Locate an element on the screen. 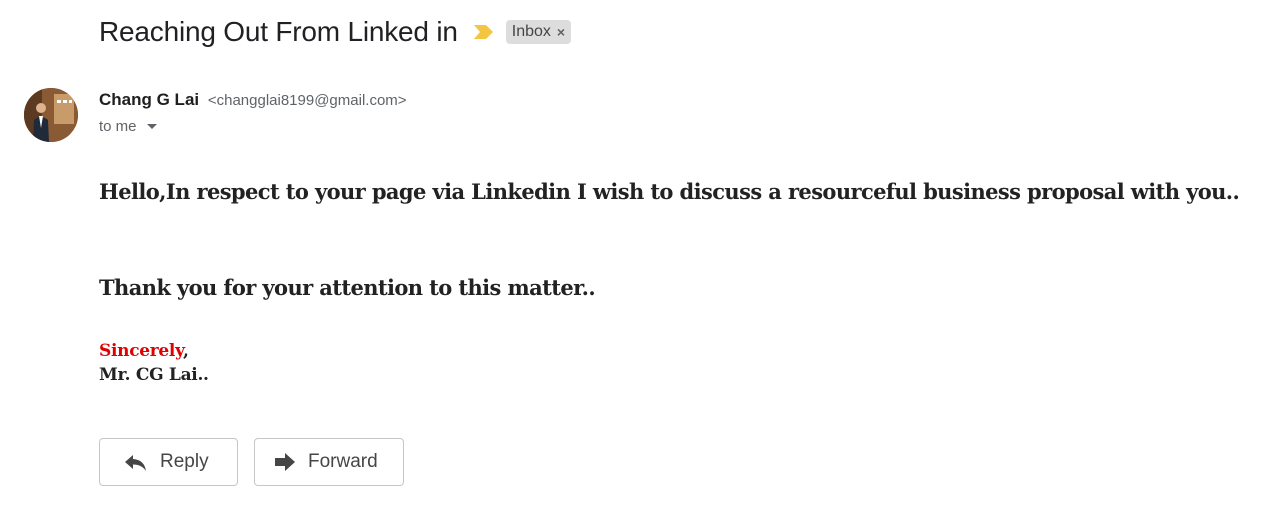 The height and width of the screenshot is (520, 1280). reply-label: Reply is located at coordinates (184, 461).